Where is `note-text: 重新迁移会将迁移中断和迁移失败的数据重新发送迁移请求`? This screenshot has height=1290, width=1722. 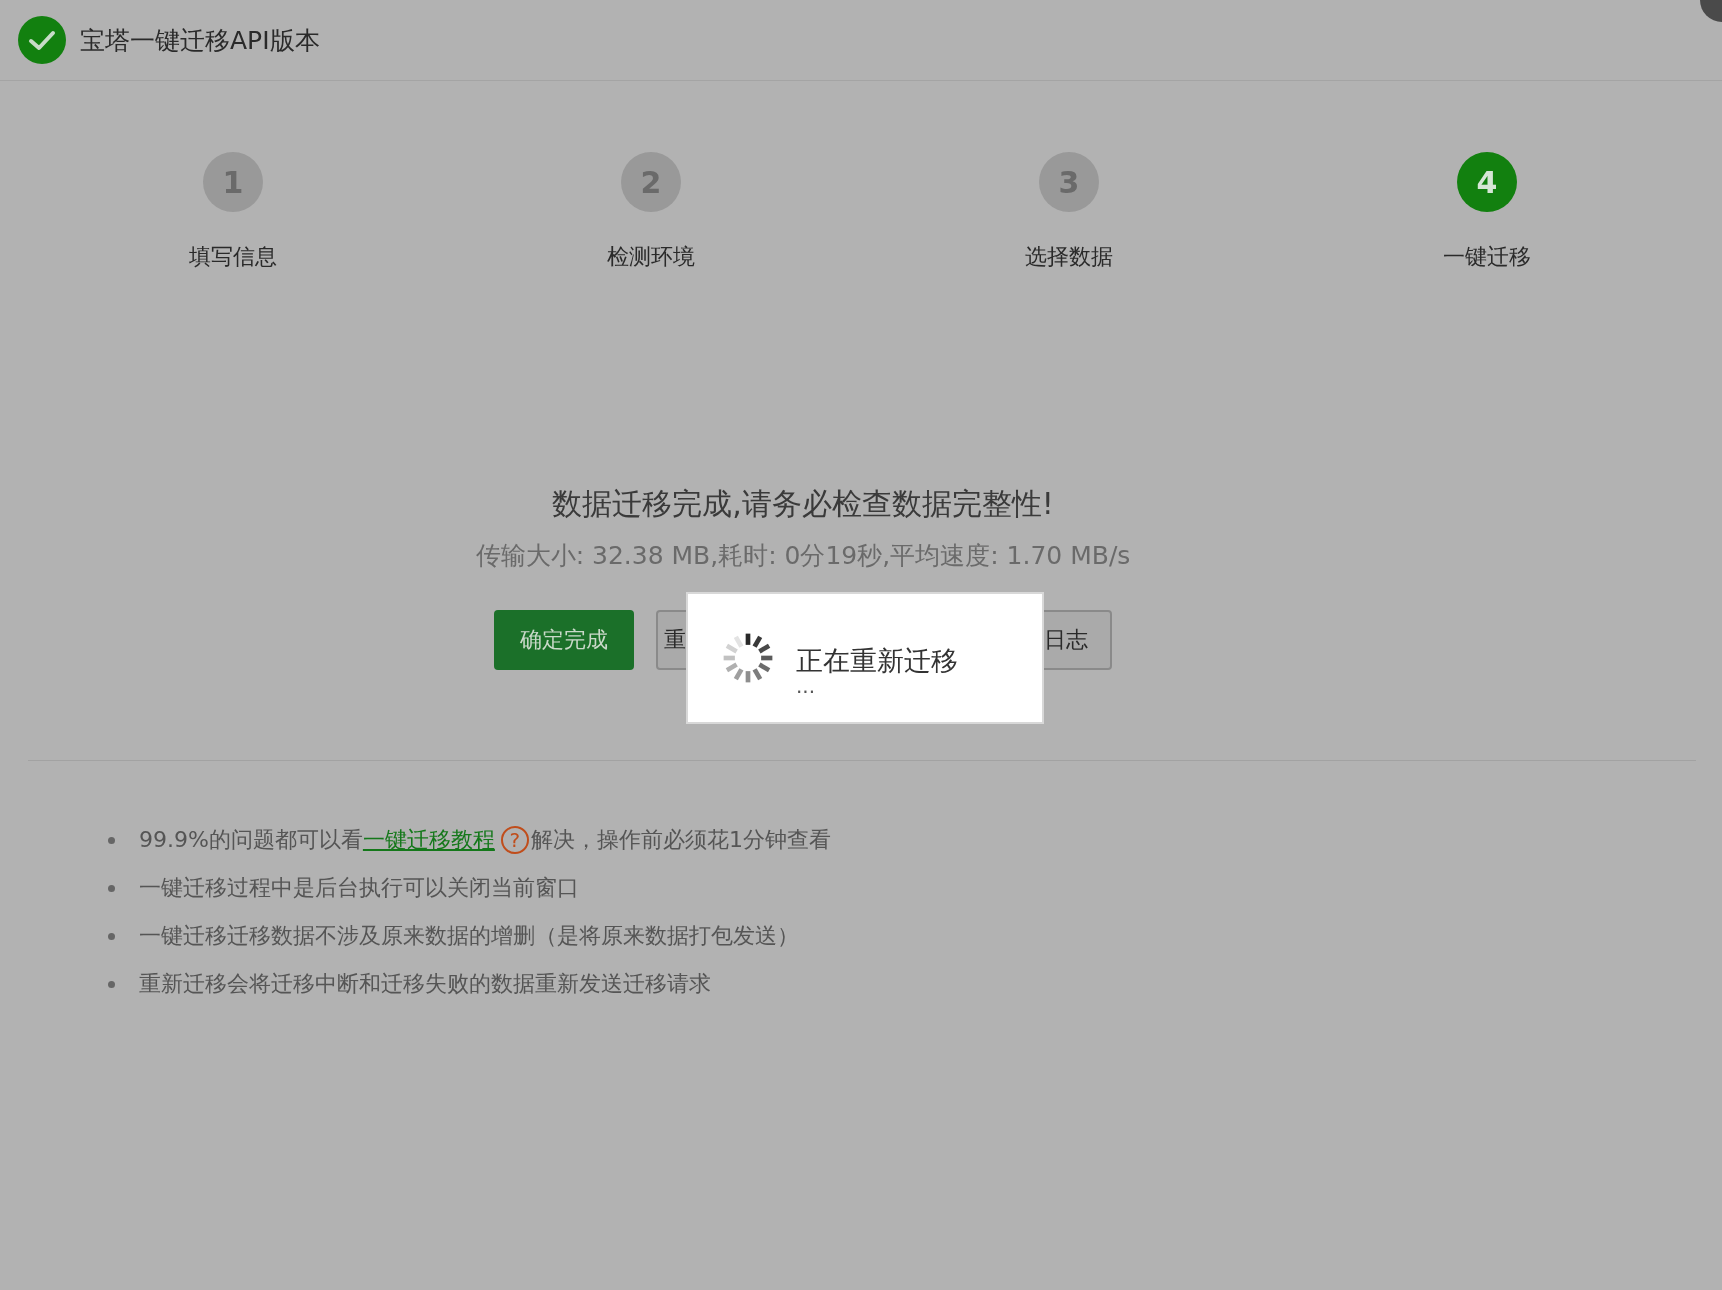 note-text: 重新迁移会将迁移中断和迁移失败的数据重新发送迁移请求 is located at coordinates (425, 984).